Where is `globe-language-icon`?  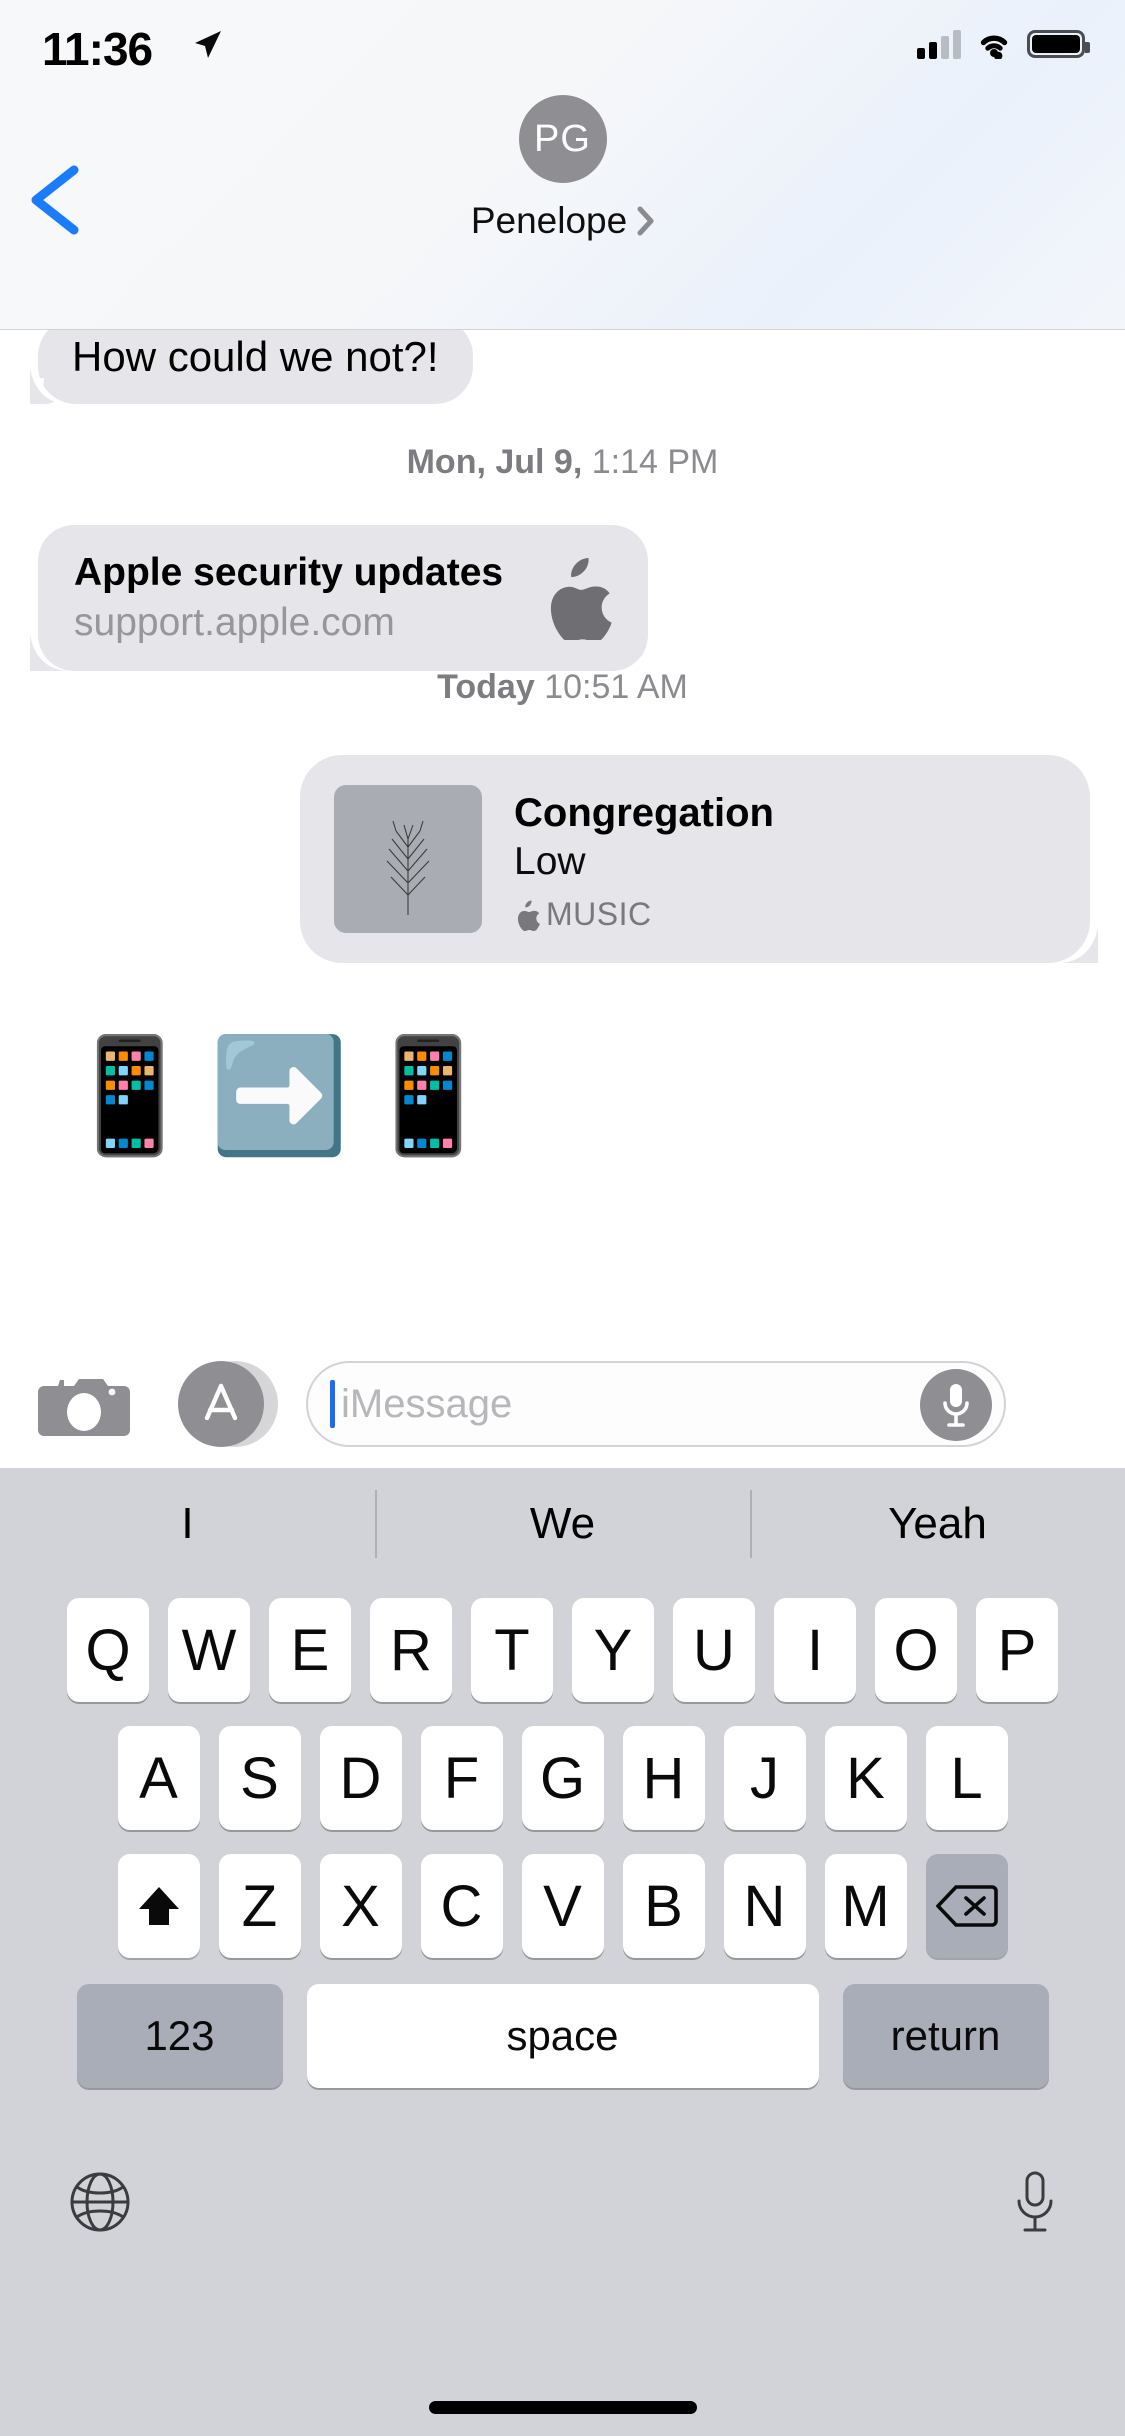 globe-language-icon is located at coordinates (100, 2201).